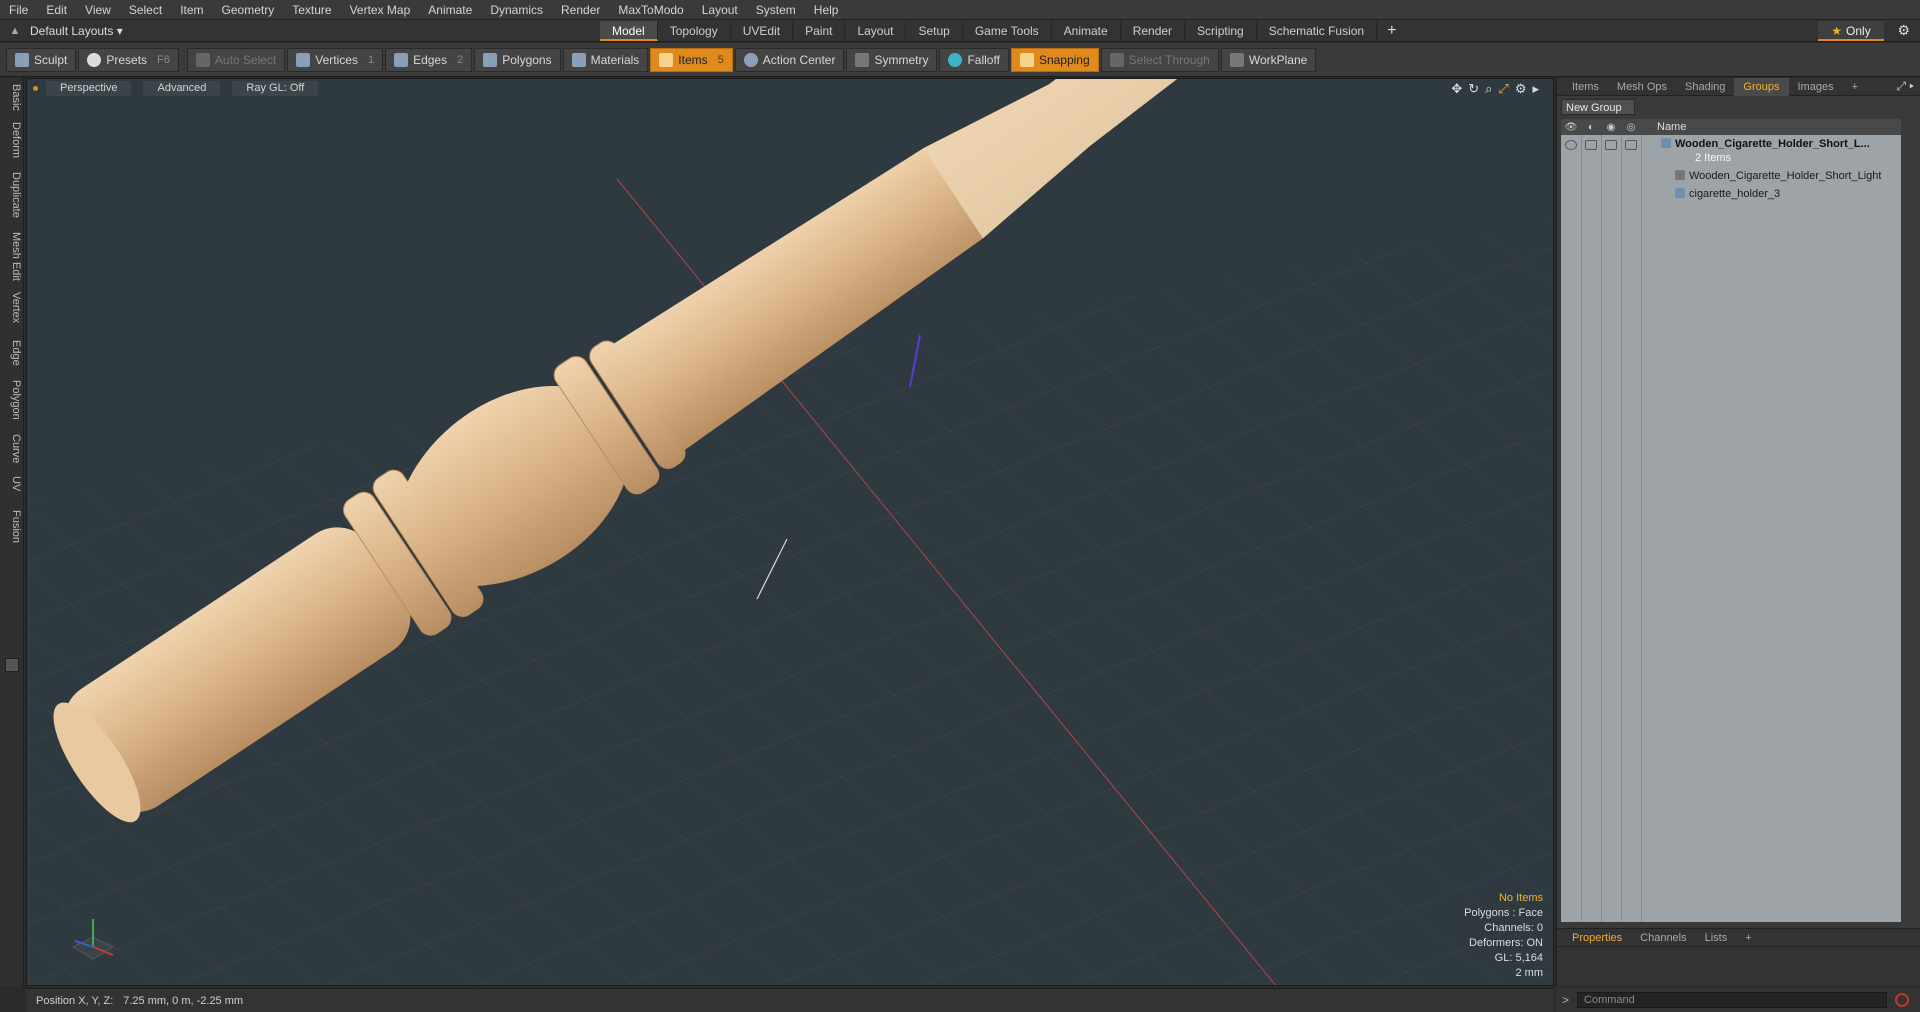 This screenshot has height=1012, width=1920. What do you see at coordinates (605, 59) in the screenshot?
I see `materials-button: Materials` at bounding box center [605, 59].